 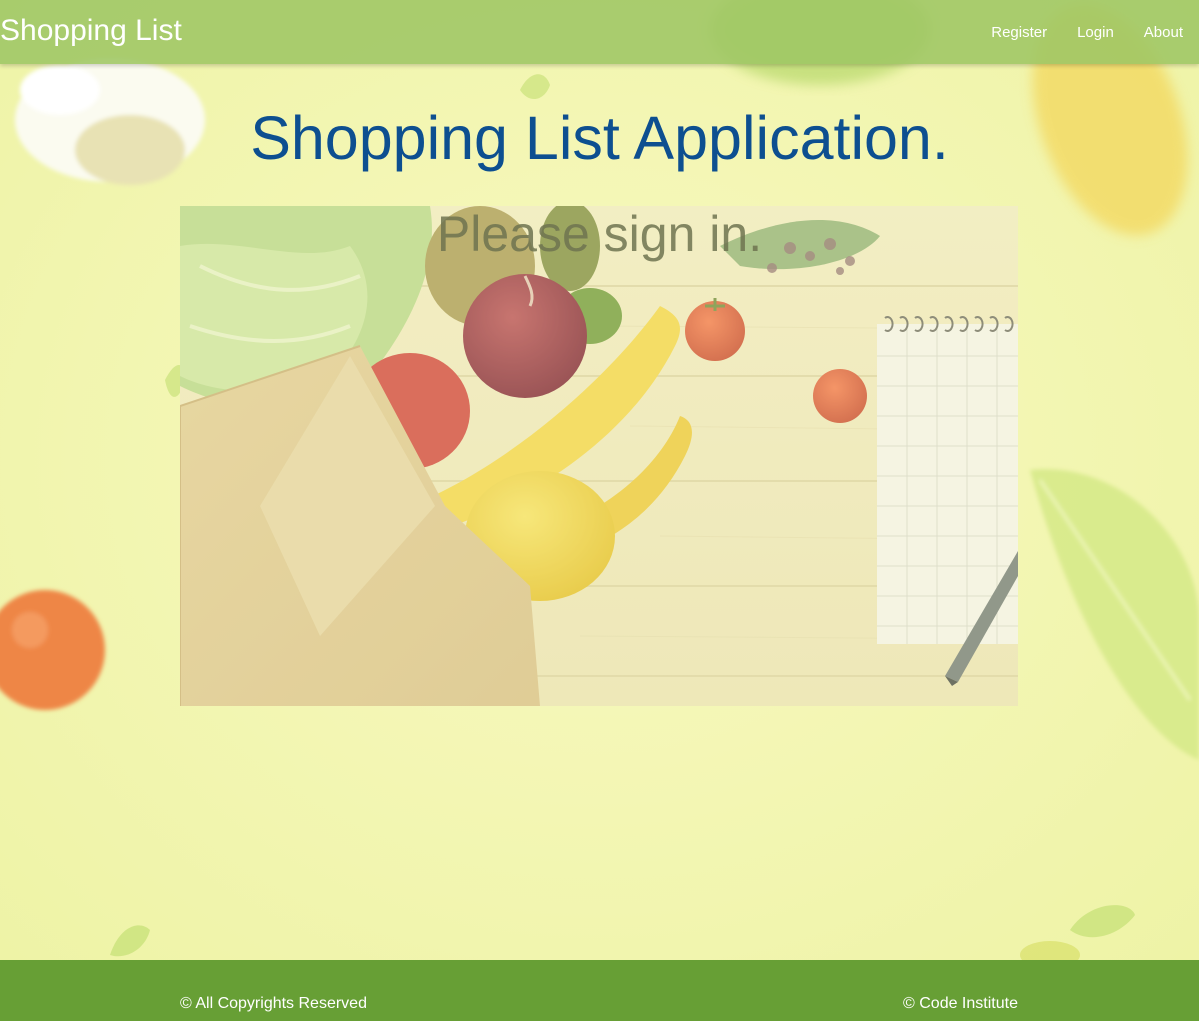 What do you see at coordinates (1072, 32) in the screenshot?
I see `nav-links: Register Login About` at bounding box center [1072, 32].